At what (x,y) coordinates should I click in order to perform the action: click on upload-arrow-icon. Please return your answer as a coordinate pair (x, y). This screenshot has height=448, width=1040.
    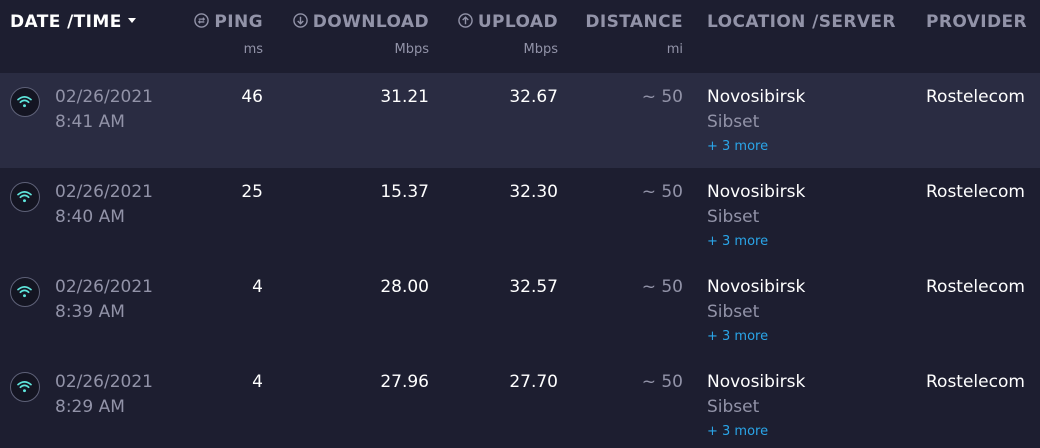
    Looking at the image, I should click on (465, 20).